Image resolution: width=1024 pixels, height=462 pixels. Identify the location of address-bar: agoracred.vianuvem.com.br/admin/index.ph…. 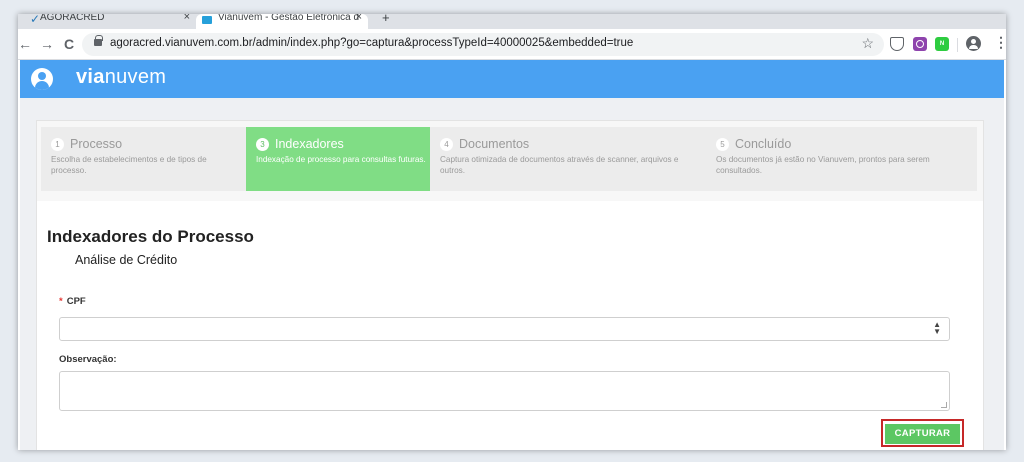
(483, 44).